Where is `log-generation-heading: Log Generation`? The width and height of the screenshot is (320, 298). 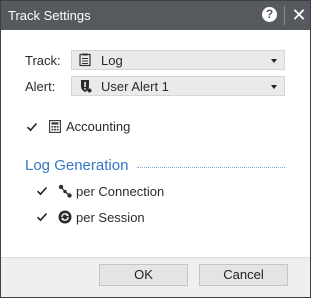
log-generation-heading: Log Generation is located at coordinates (77, 165).